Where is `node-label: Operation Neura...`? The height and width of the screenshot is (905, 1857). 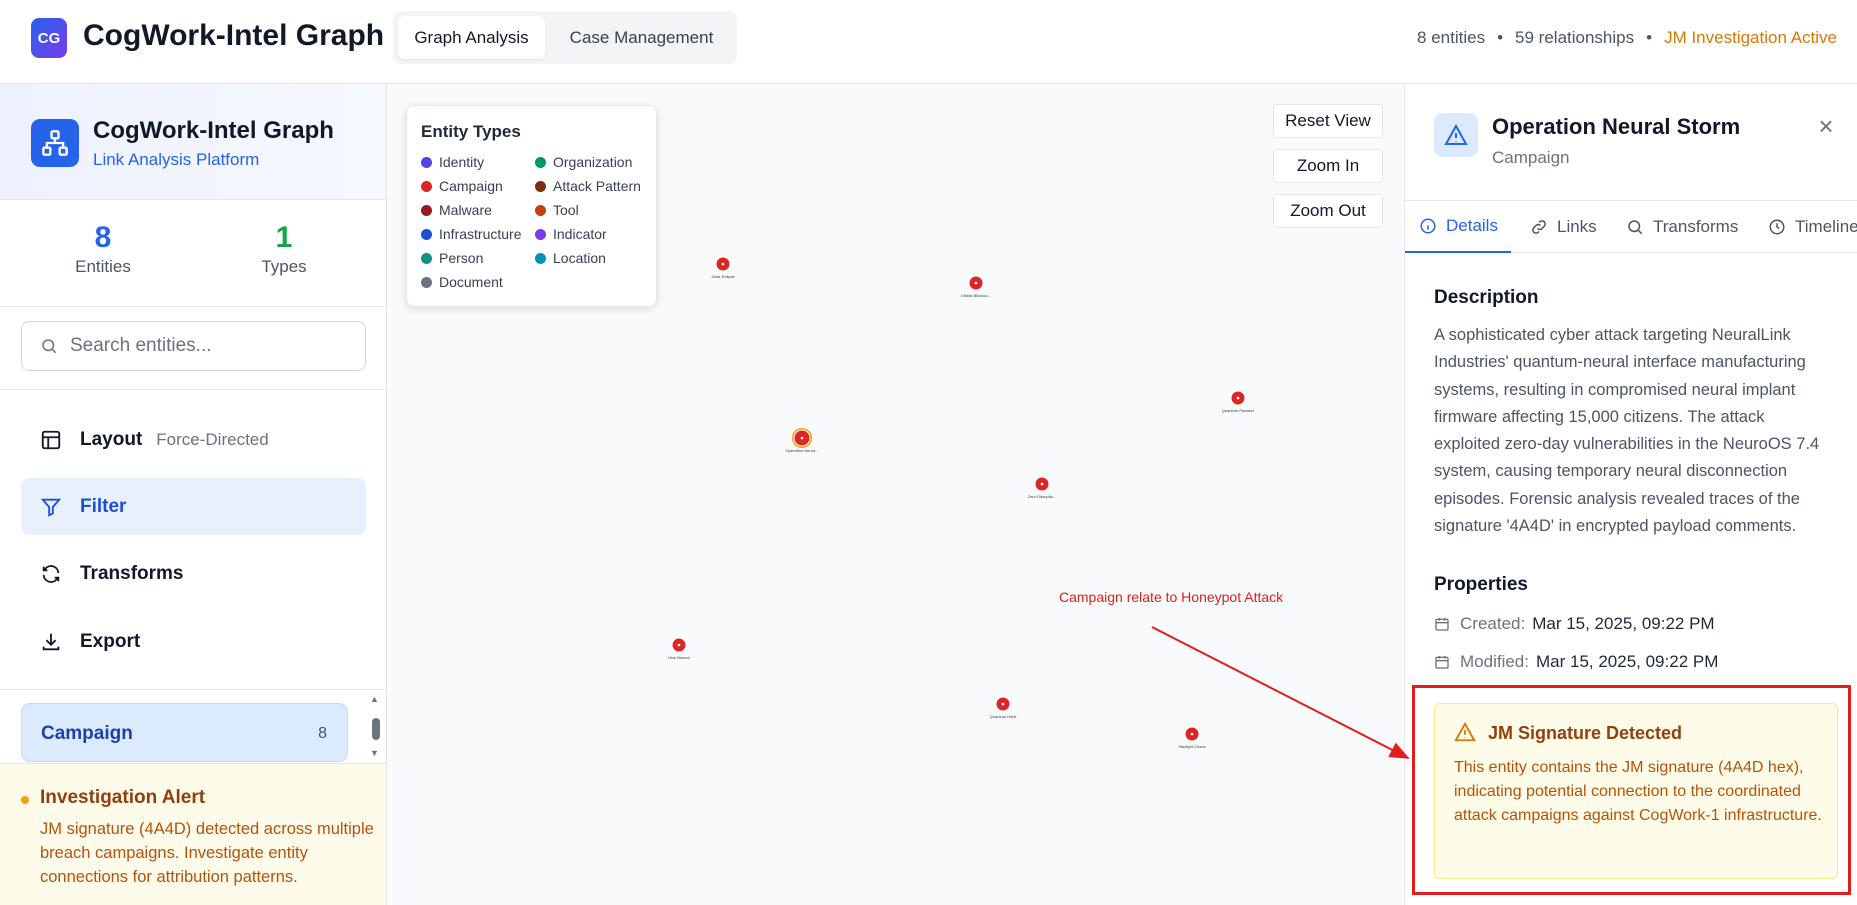 node-label: Operation Neura... is located at coordinates (802, 450).